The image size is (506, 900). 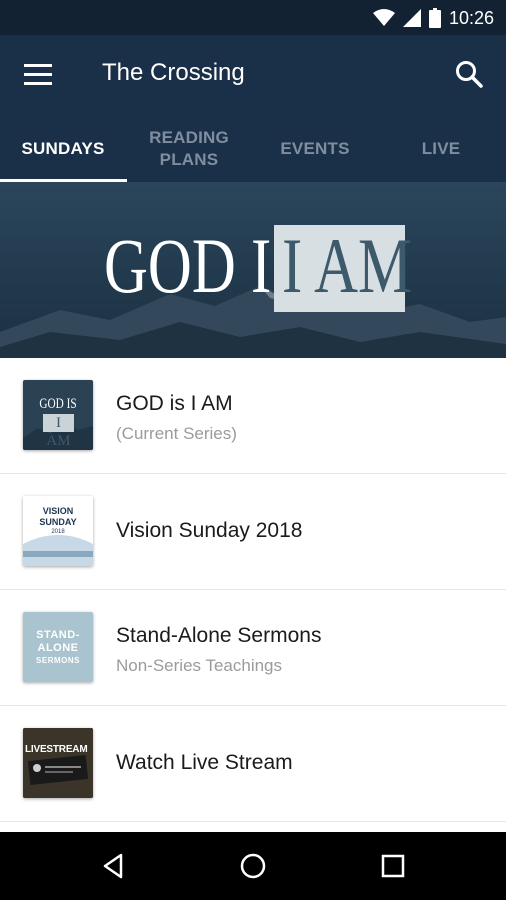 I want to click on app-title: The Crossing, so click(x=173, y=72).